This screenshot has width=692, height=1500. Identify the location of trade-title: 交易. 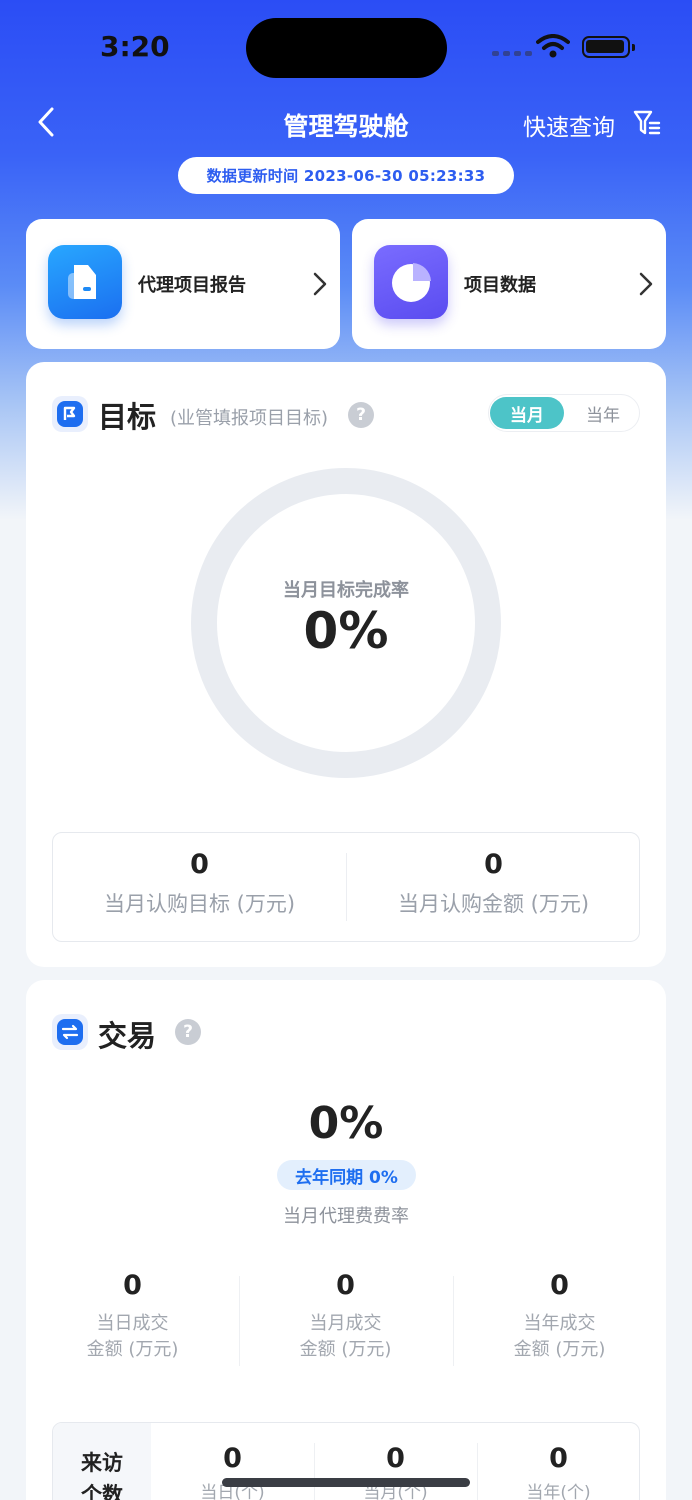
(127, 1036).